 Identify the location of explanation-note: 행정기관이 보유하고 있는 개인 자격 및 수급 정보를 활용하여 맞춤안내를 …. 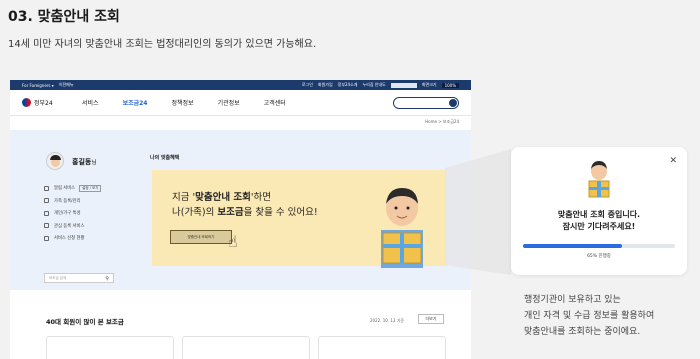
(589, 316).